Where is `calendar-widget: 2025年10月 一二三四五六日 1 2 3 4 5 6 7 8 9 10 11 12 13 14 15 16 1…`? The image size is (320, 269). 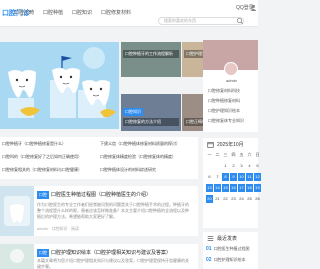
calendar-widget: 2025年10月 一二三四五六日 1 2 3 4 5 6 7 8 9 10 11 12 13 14 15 16 1… is located at coordinates (232, 183).